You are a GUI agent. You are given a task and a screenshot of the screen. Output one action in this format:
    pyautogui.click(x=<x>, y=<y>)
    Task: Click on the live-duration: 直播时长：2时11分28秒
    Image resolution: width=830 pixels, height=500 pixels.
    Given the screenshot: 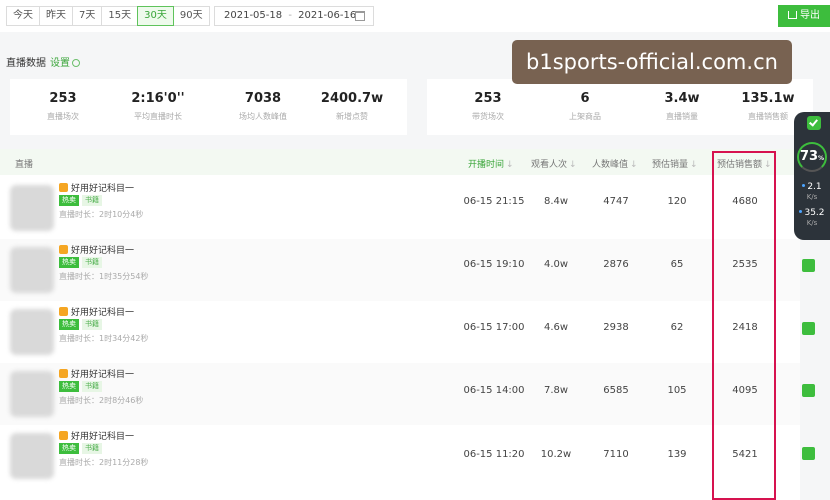 What is the action you would take?
    pyautogui.click(x=104, y=462)
    